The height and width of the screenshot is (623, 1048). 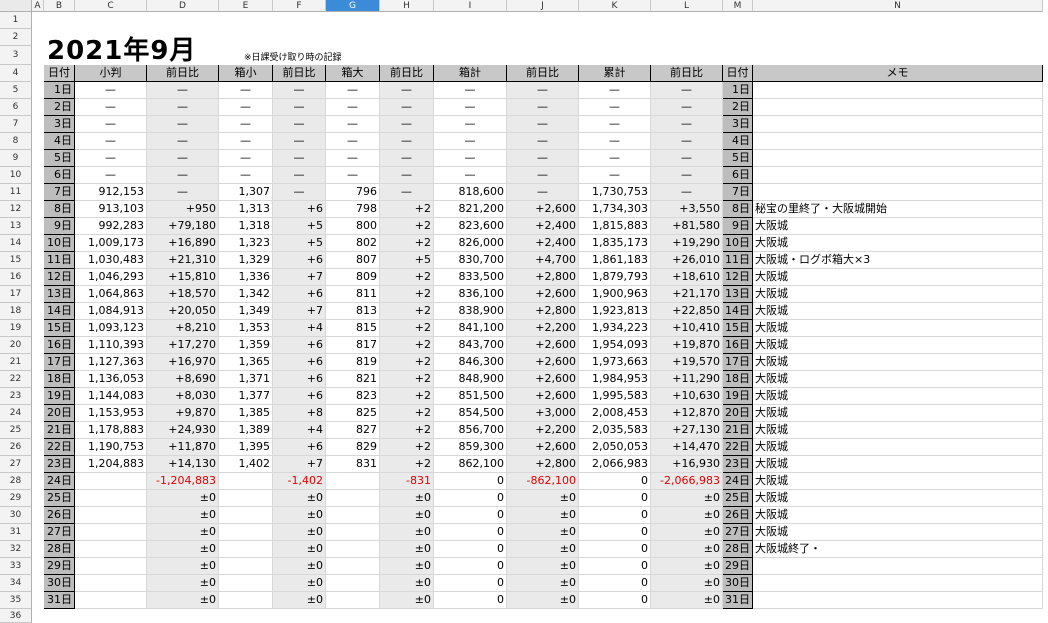 I want to click on date-cell: 13日, so click(x=59, y=294).